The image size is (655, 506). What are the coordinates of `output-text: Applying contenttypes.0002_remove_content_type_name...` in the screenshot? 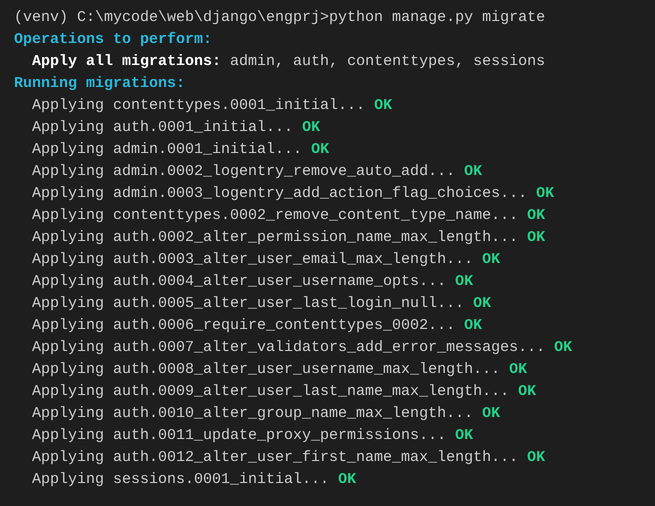 It's located at (275, 215).